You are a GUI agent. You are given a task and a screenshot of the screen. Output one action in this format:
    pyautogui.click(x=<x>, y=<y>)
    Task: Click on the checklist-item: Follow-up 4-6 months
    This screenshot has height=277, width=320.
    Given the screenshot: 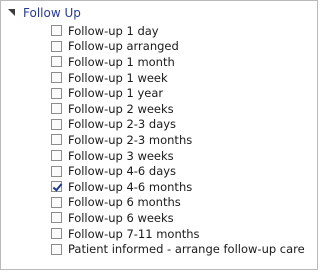 What is the action you would take?
    pyautogui.click(x=178, y=187)
    